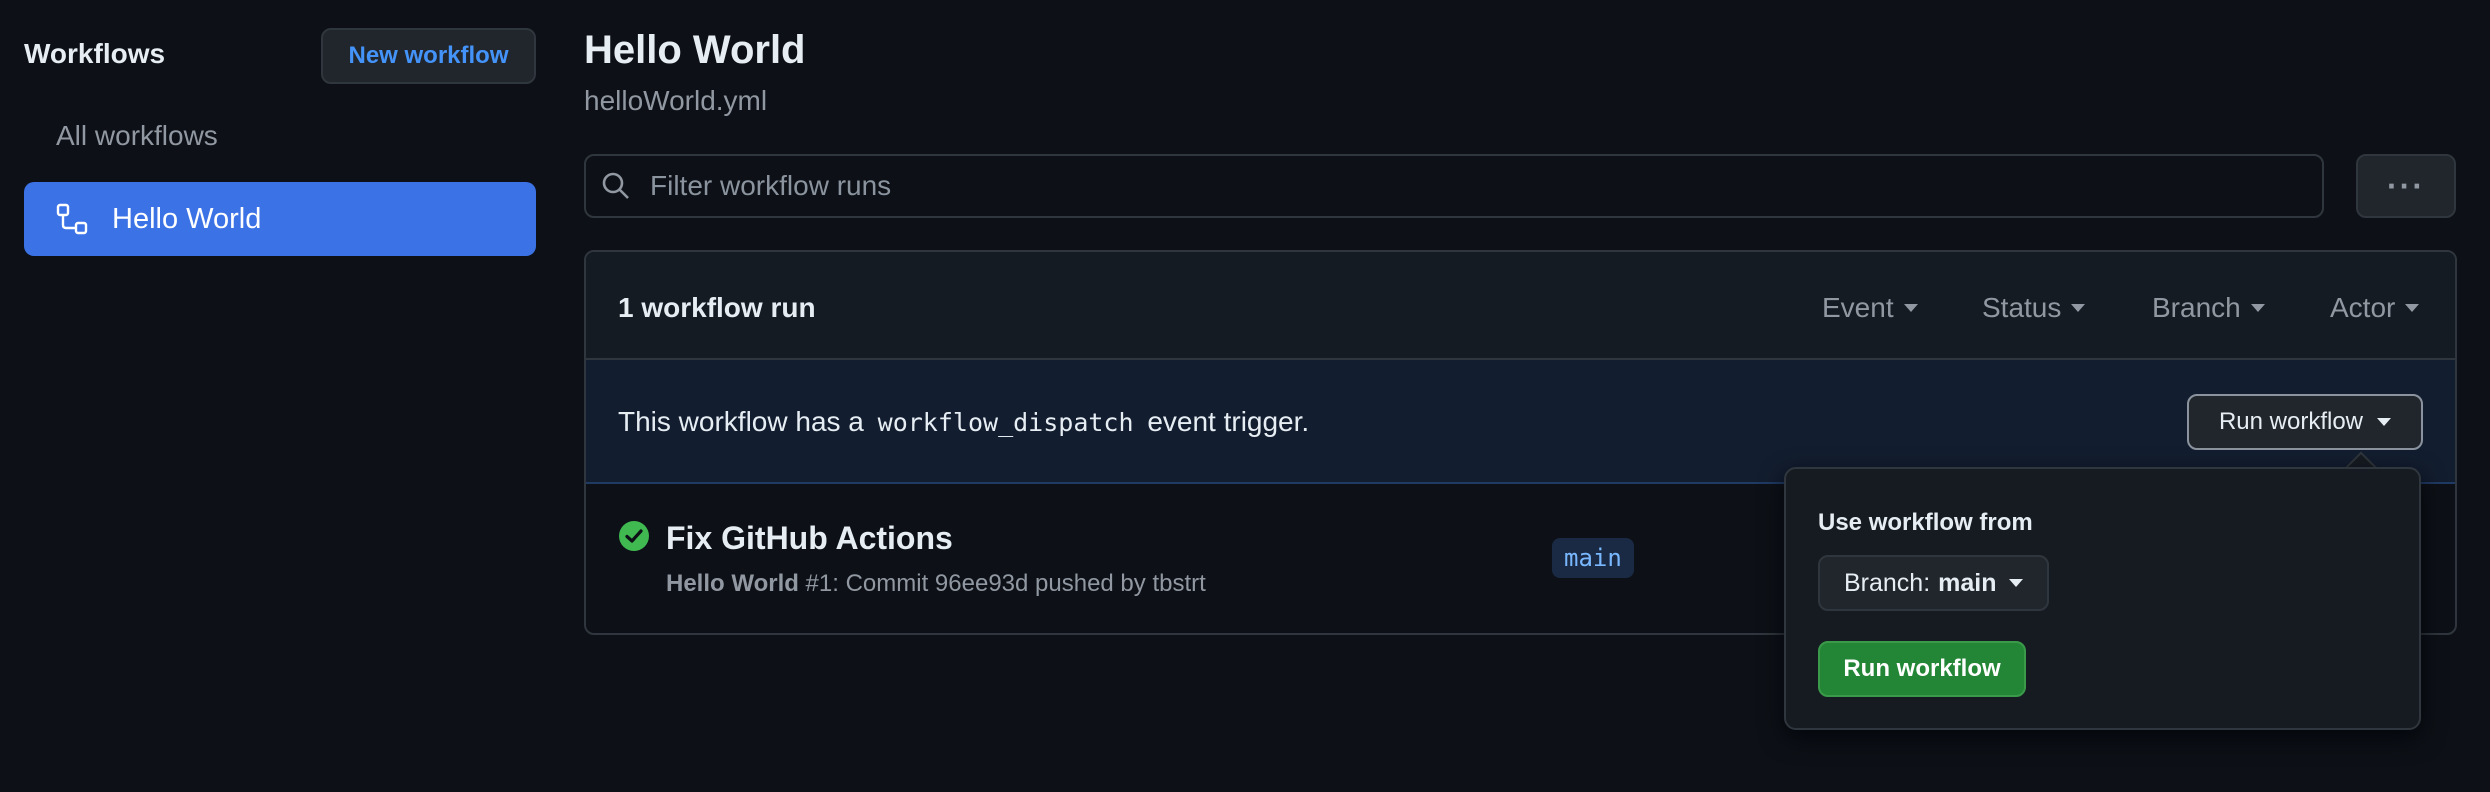  What do you see at coordinates (95, 53) in the screenshot?
I see `sidebar-title: Workflows` at bounding box center [95, 53].